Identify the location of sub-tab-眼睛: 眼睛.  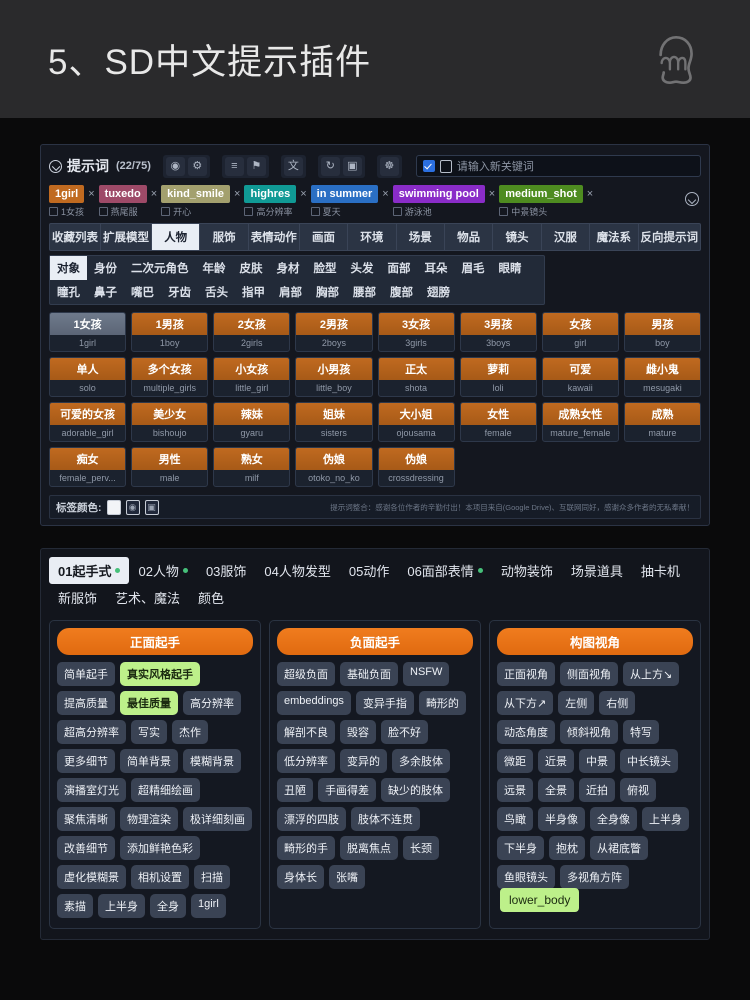
(510, 268).